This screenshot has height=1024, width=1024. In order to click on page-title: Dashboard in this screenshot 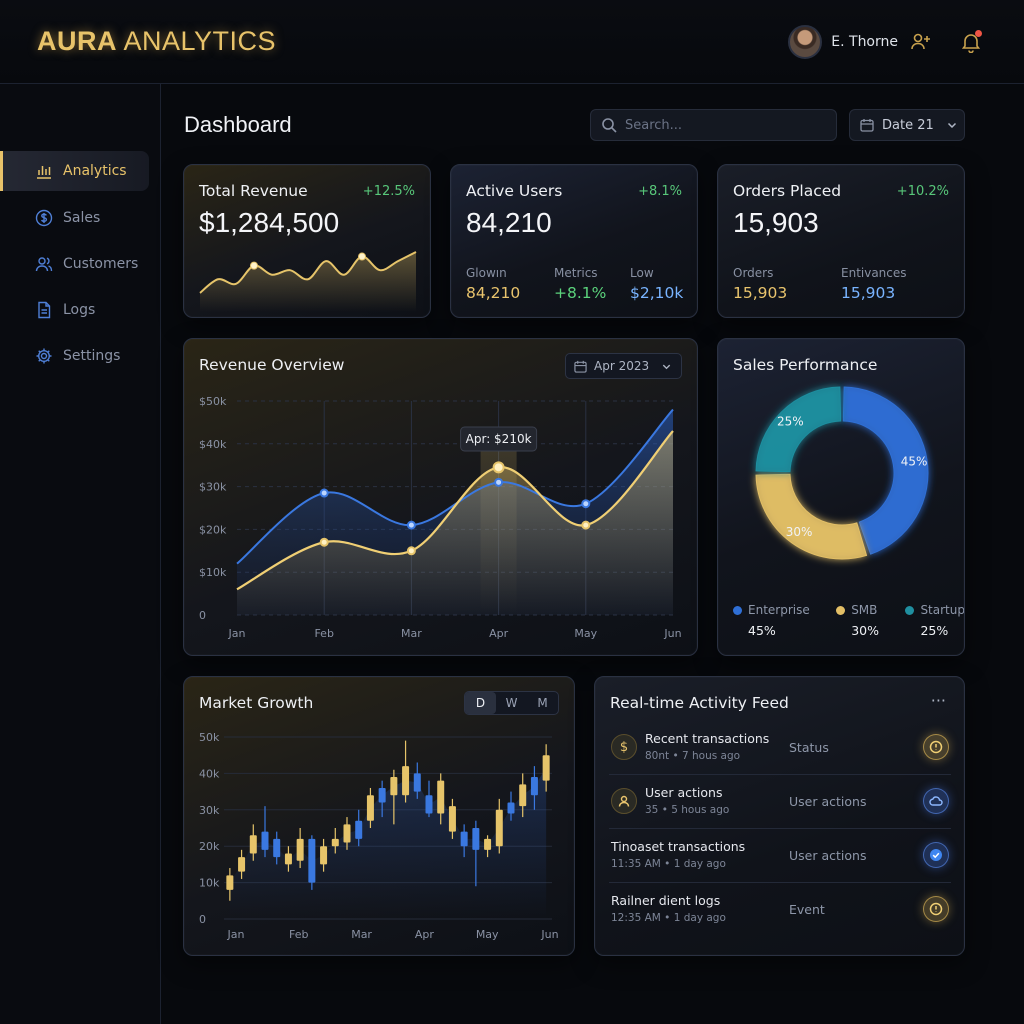, I will do `click(238, 124)`.